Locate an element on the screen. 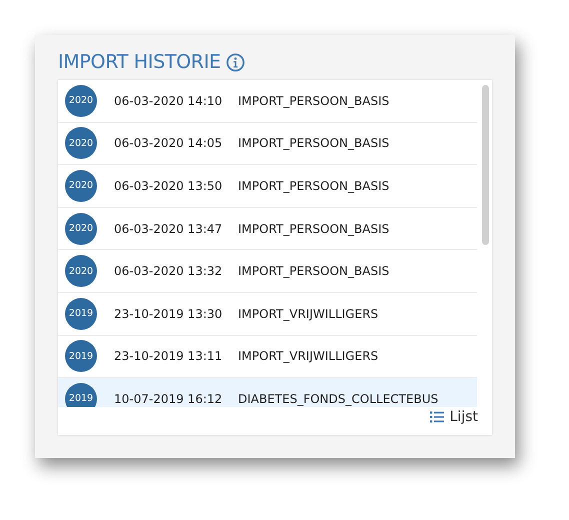 The width and height of the screenshot is (569, 520). import-row: 2019 10-07-2019 16:12 DIABETES_FONDS_COLLECTEBUS is located at coordinates (267, 392).